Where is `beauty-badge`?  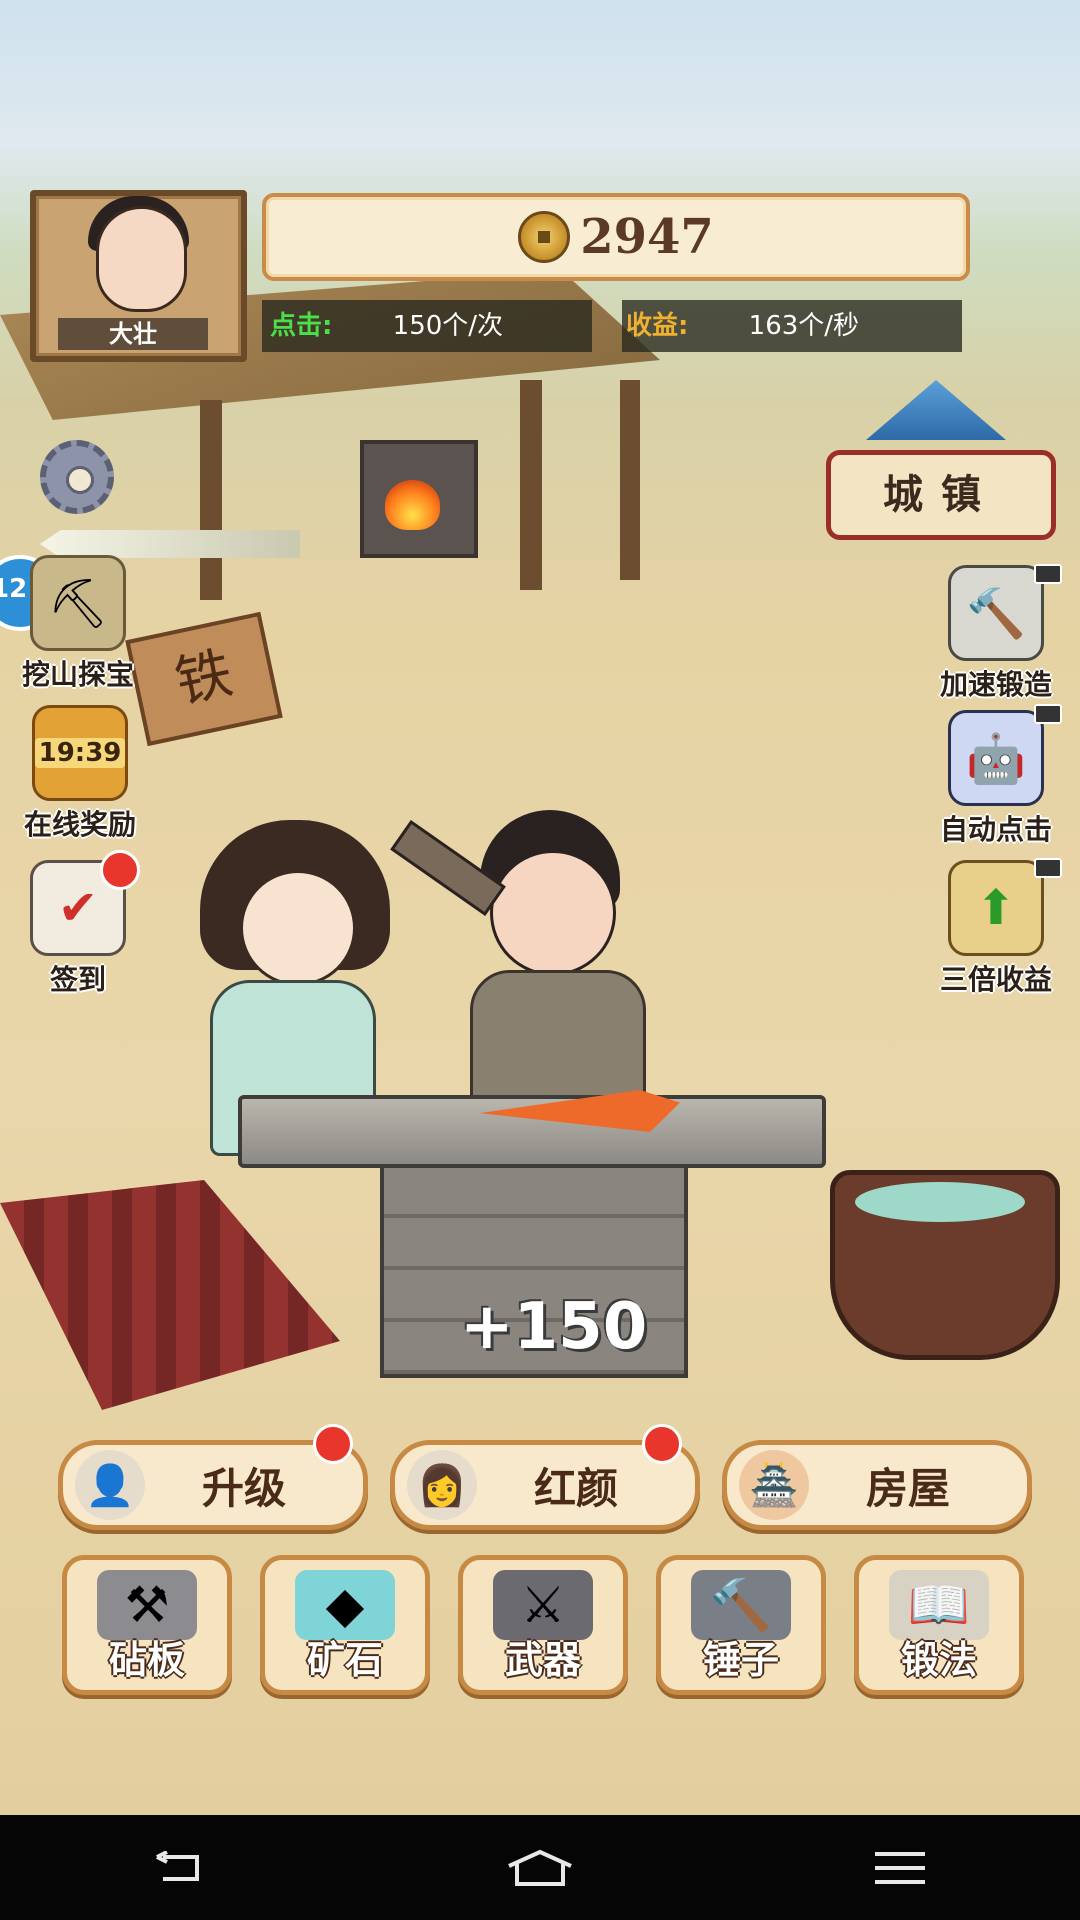 beauty-badge is located at coordinates (662, 1444).